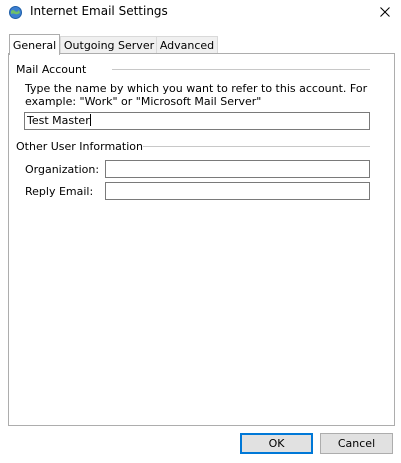 Image resolution: width=401 pixels, height=463 pixels. Describe the element at coordinates (79, 146) in the screenshot. I see `other-user-info-heading: Other User Information` at that location.